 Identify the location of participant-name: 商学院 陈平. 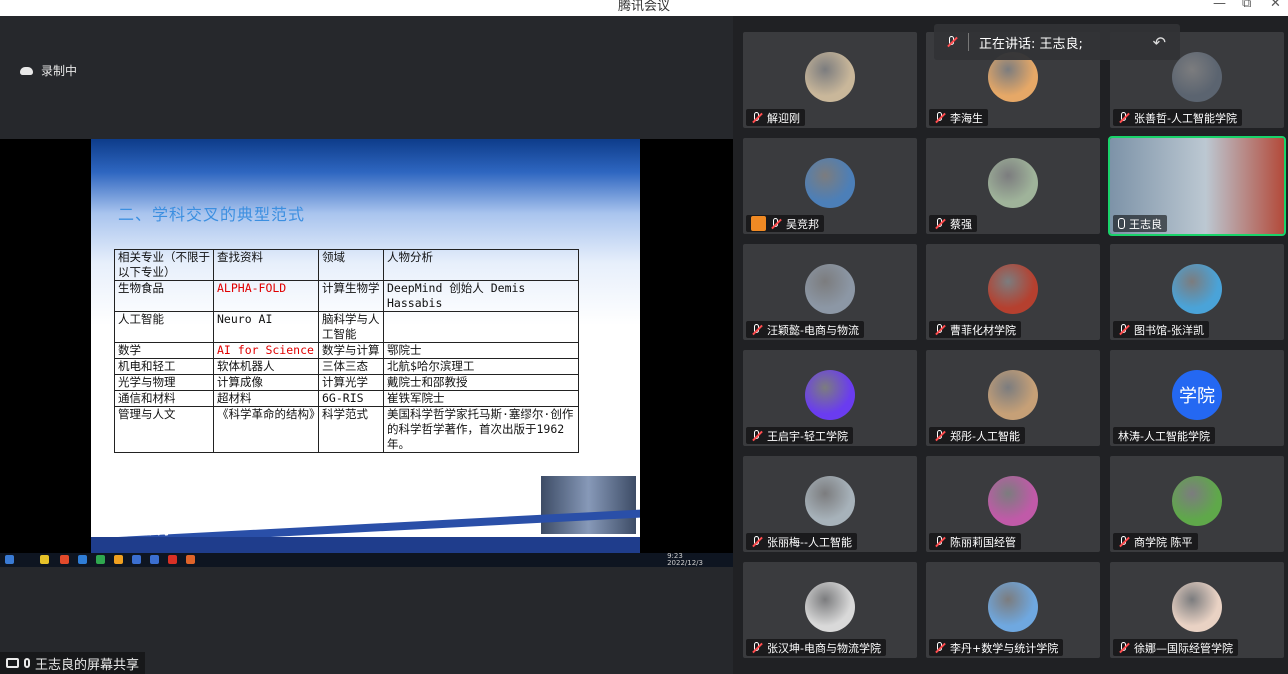
(1163, 542).